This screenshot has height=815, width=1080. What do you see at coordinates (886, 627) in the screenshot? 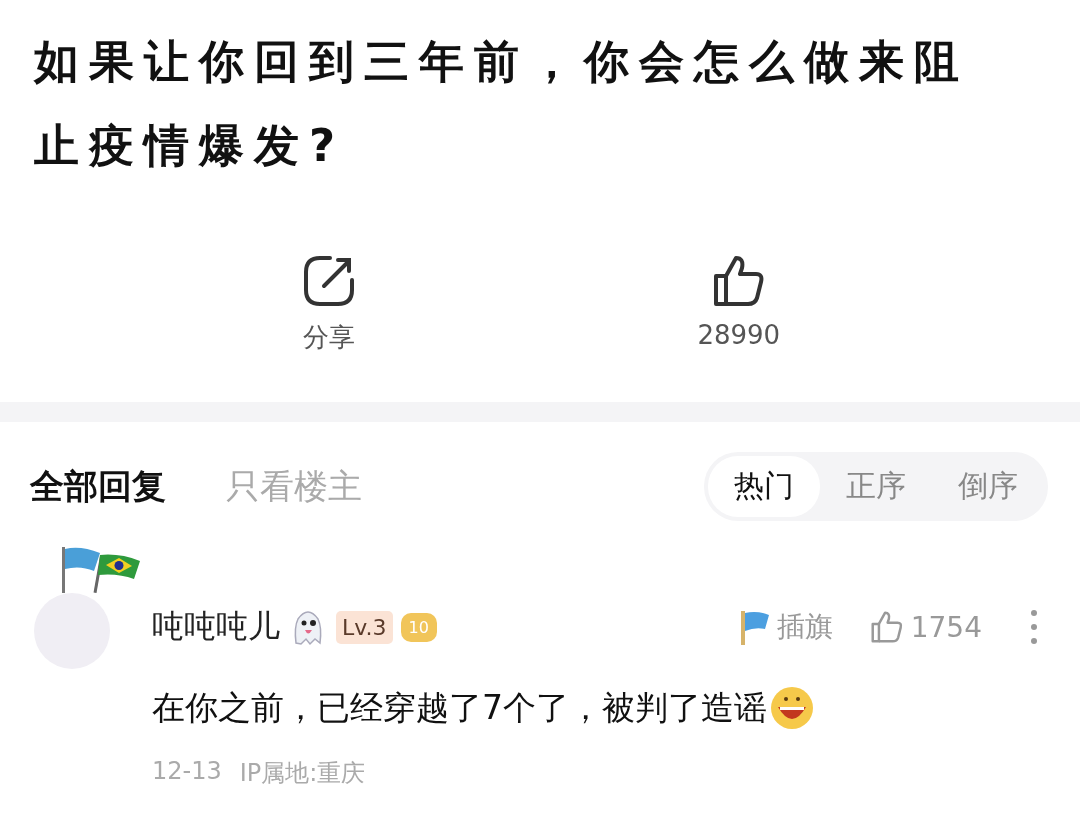
I see `thumbs-up-icon` at bounding box center [886, 627].